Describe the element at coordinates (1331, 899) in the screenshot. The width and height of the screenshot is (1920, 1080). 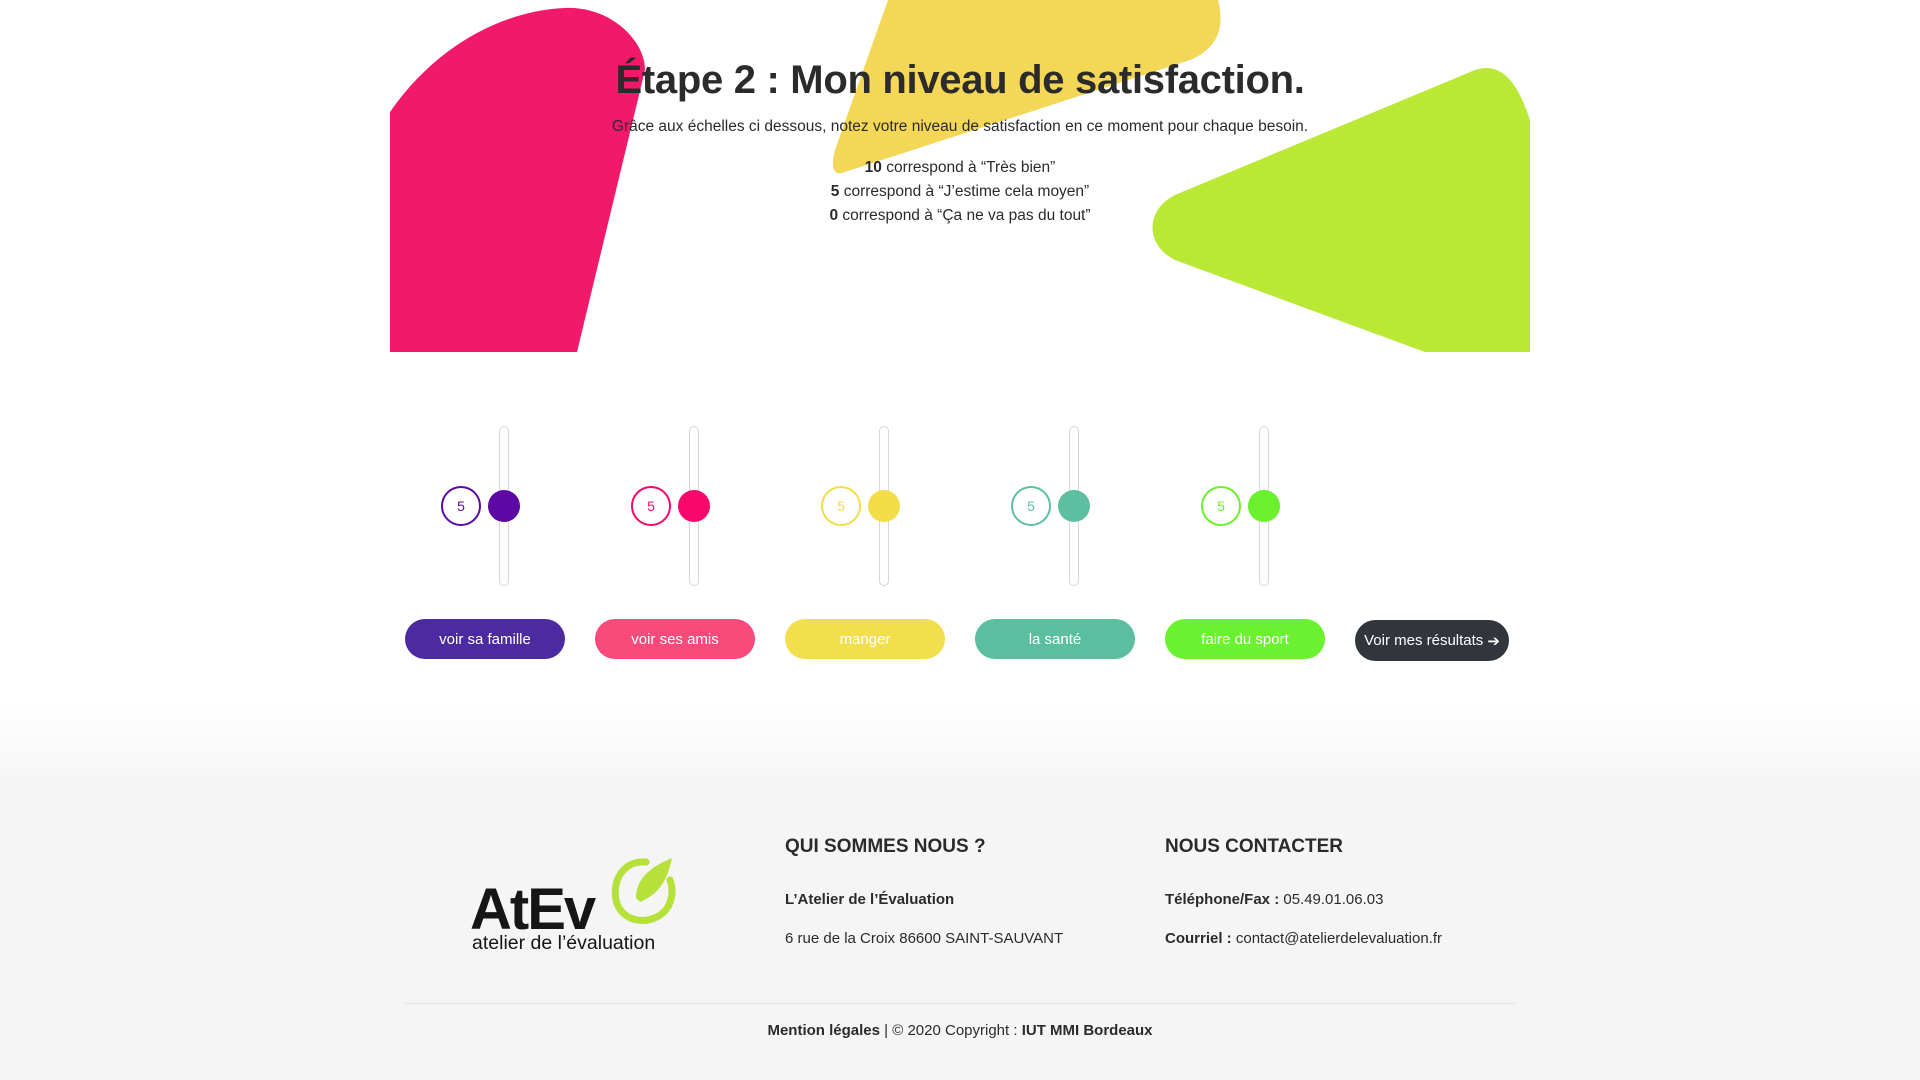
I see `phone-number: 05.49.01.06.03` at that location.